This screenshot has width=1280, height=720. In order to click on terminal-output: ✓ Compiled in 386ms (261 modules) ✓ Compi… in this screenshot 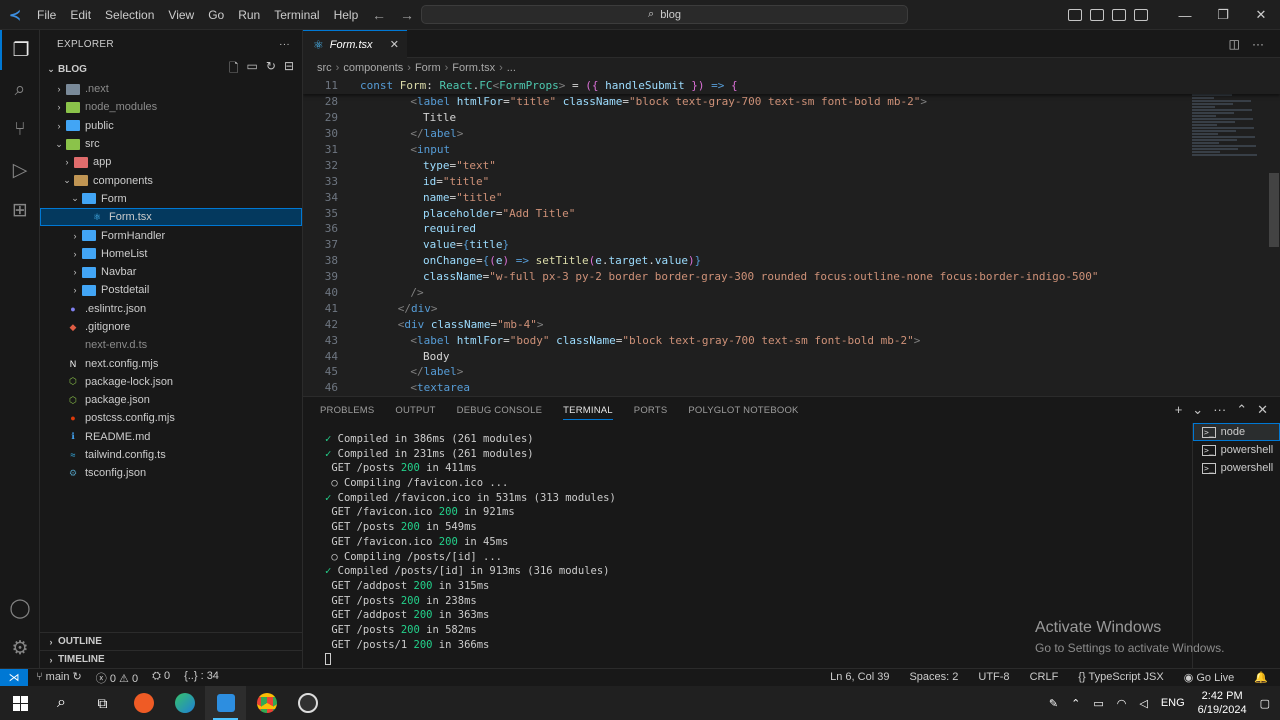, I will do `click(470, 550)`.